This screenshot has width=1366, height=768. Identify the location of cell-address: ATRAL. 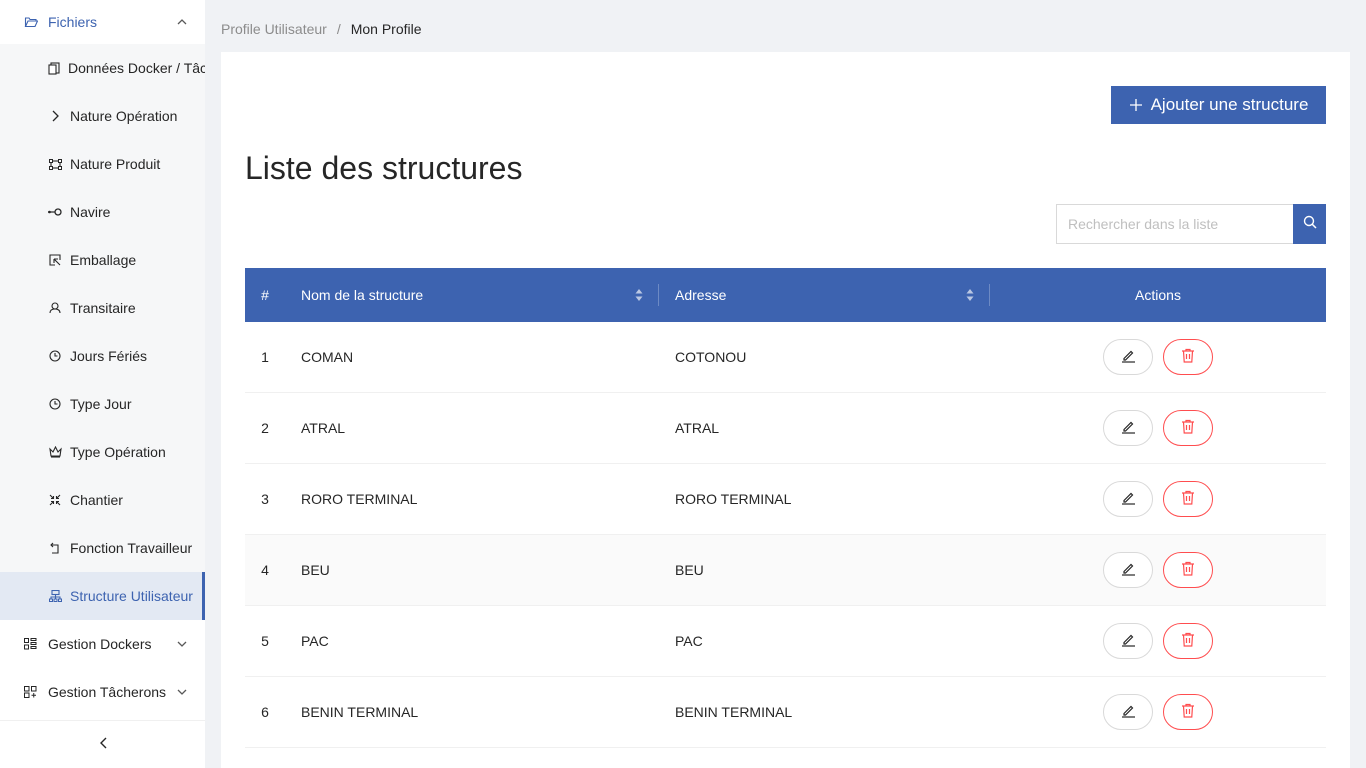
(697, 428).